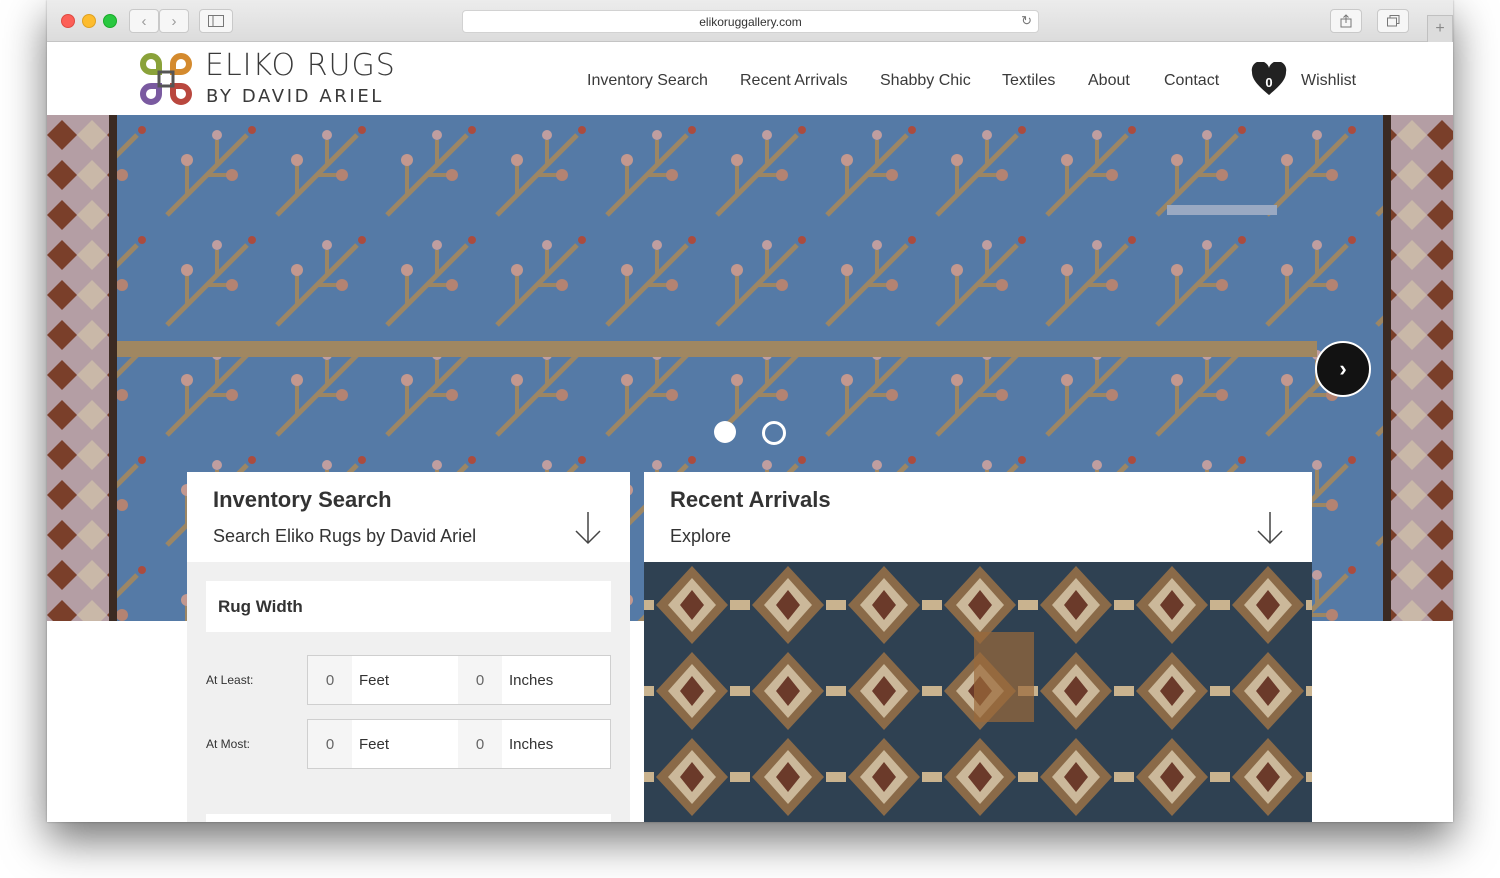 The image size is (1500, 878). I want to click on new-tab-button: +, so click(1440, 29).